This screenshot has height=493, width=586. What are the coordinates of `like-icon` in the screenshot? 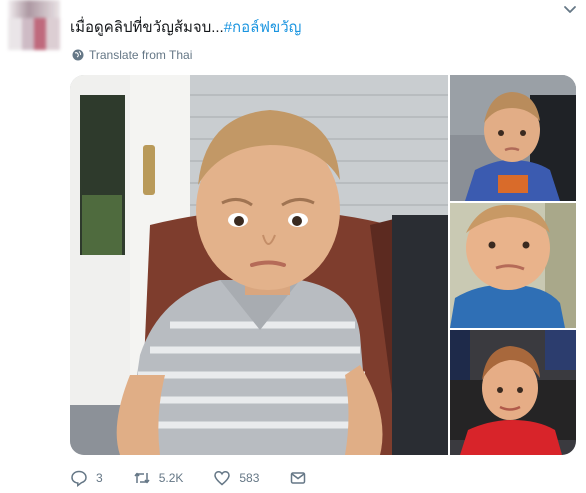 It's located at (222, 478).